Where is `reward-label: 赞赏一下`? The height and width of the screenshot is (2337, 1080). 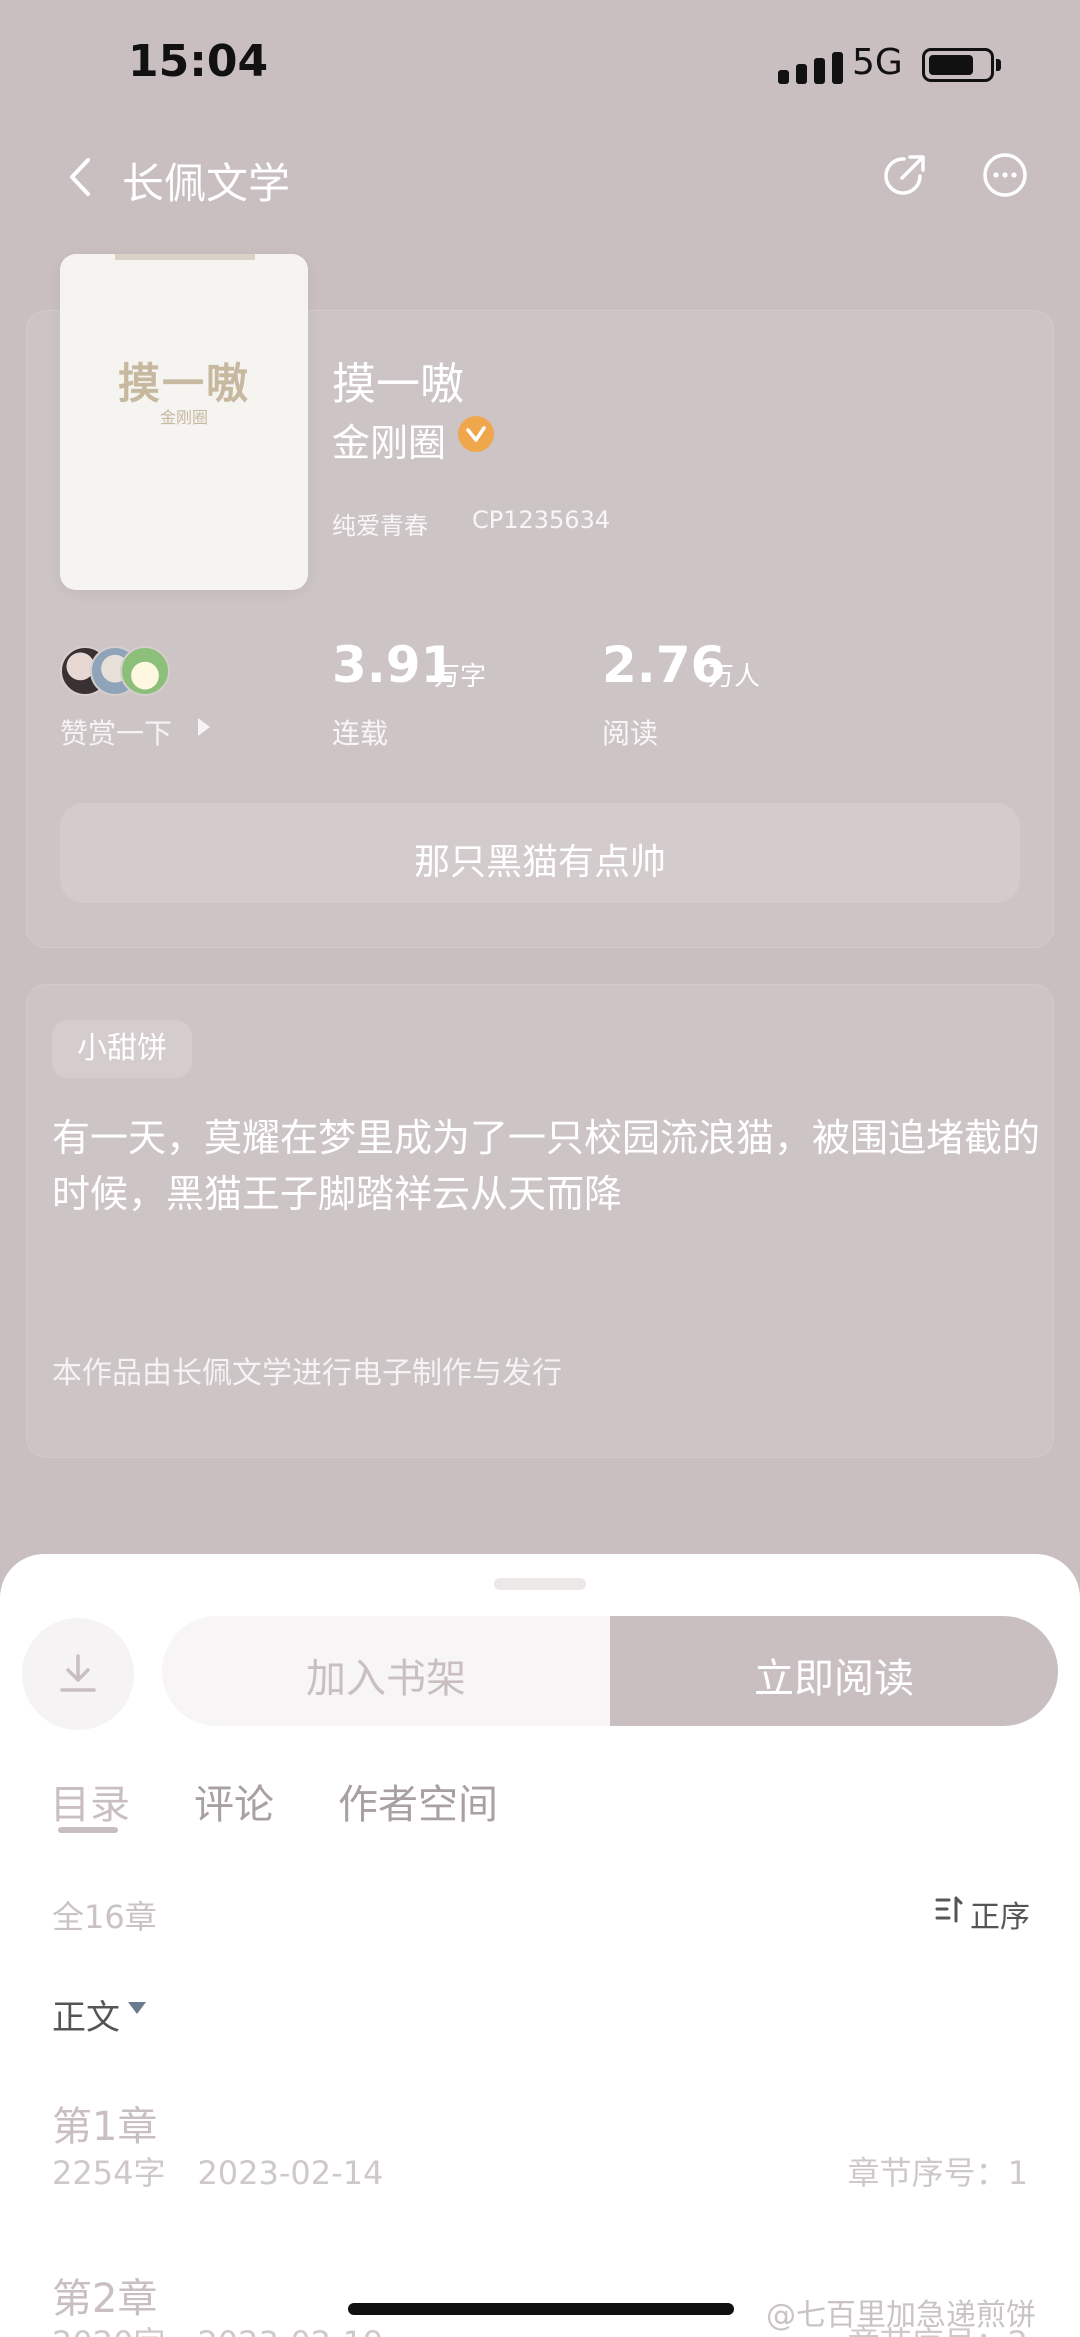
reward-label: 赞赏一下 is located at coordinates (116, 732).